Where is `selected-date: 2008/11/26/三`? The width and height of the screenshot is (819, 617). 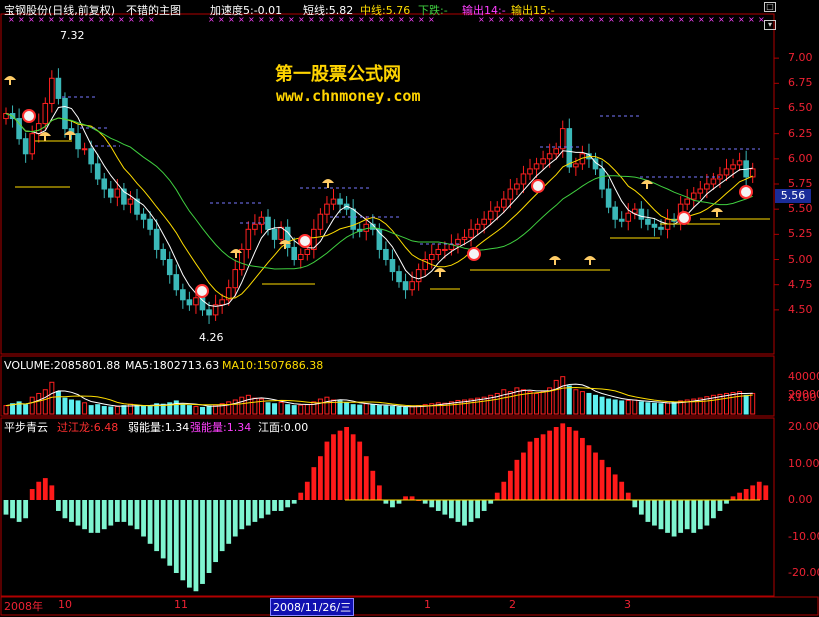 selected-date: 2008/11/26/三 is located at coordinates (312, 607).